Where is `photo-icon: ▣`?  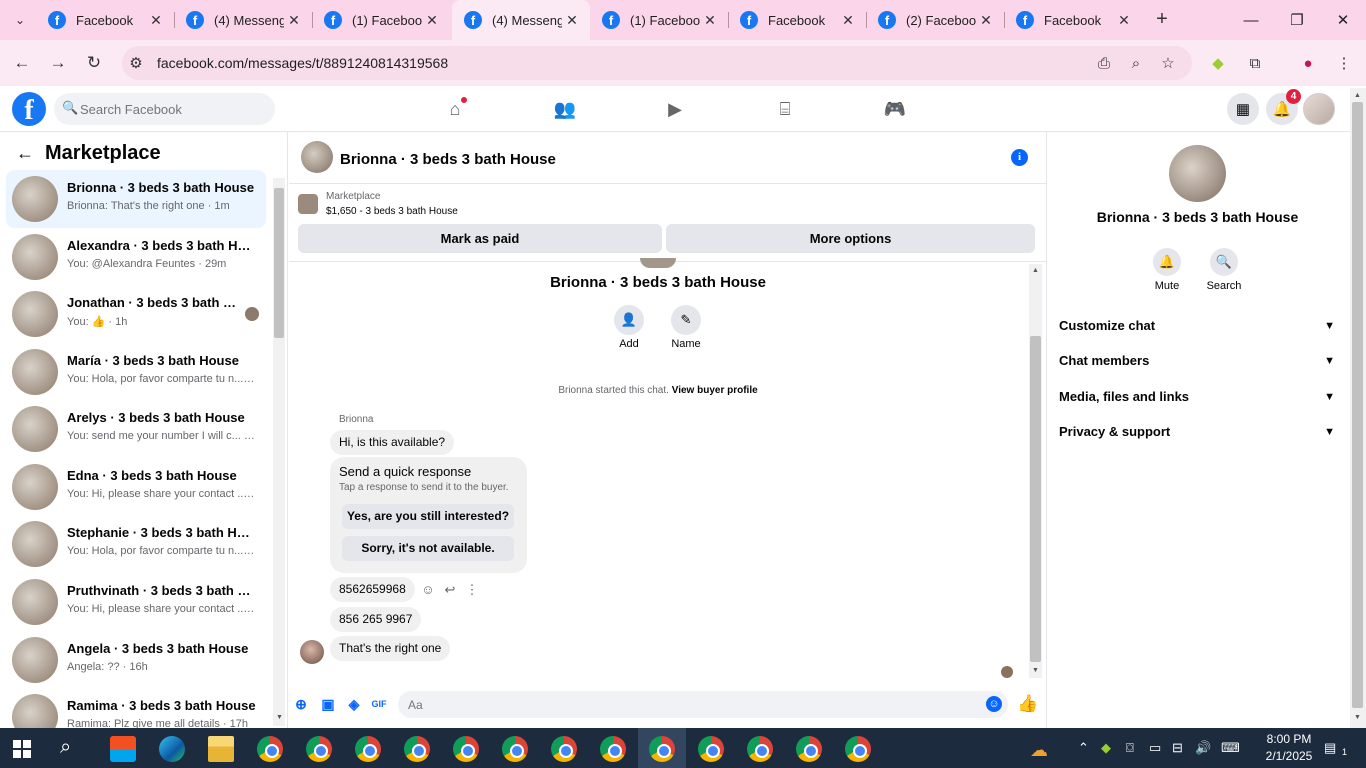
photo-icon: ▣ is located at coordinates (328, 704).